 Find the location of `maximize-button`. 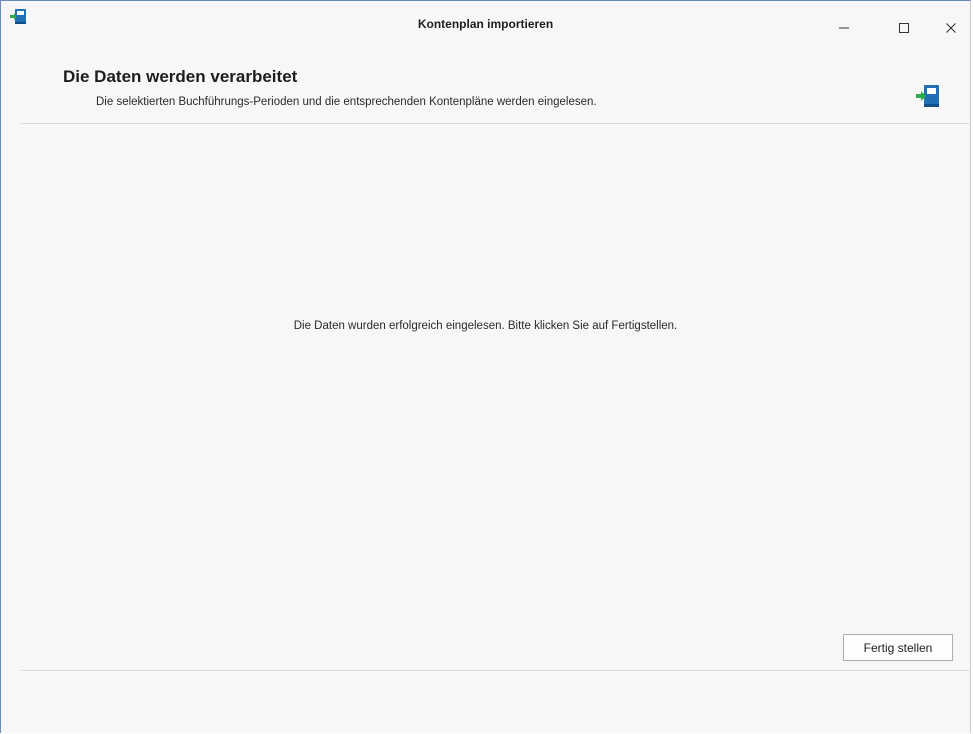

maximize-button is located at coordinates (904, 30).